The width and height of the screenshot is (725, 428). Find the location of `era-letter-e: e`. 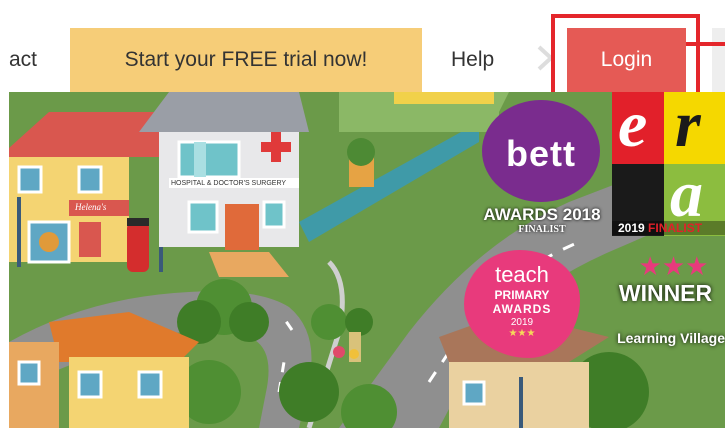

era-letter-e: e is located at coordinates (633, 124).